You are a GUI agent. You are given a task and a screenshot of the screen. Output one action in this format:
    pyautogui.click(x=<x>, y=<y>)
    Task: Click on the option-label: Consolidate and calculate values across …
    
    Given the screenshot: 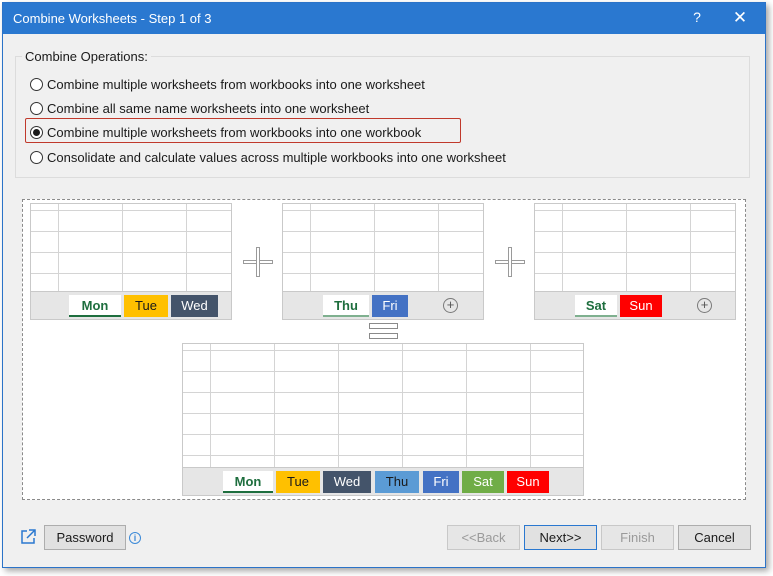 What is the action you would take?
    pyautogui.click(x=276, y=157)
    